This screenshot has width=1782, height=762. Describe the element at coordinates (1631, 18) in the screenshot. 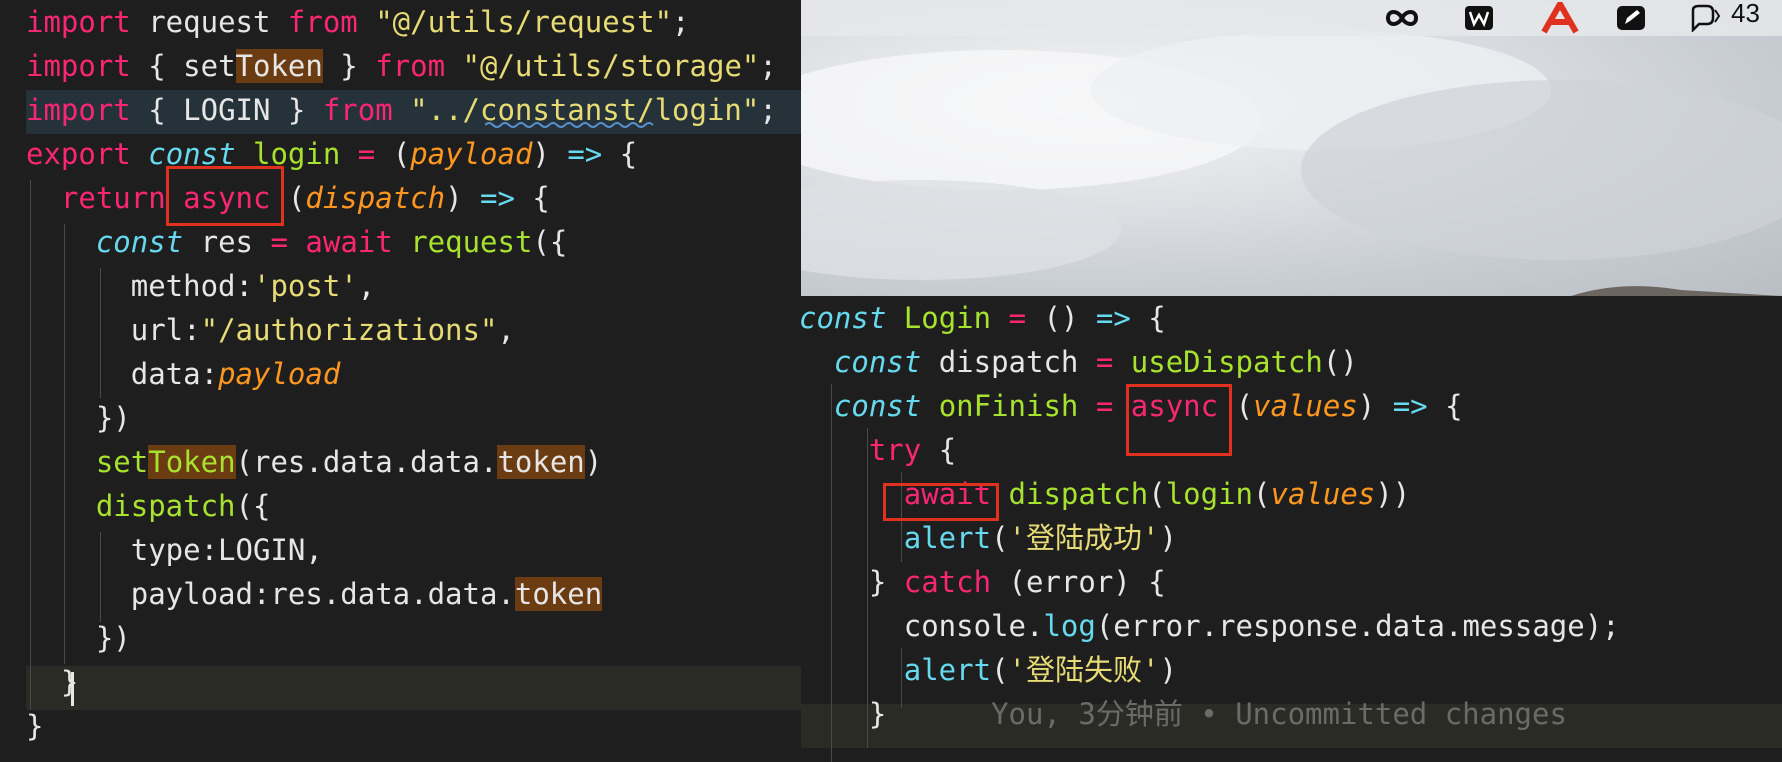

I see `edit-icon` at that location.